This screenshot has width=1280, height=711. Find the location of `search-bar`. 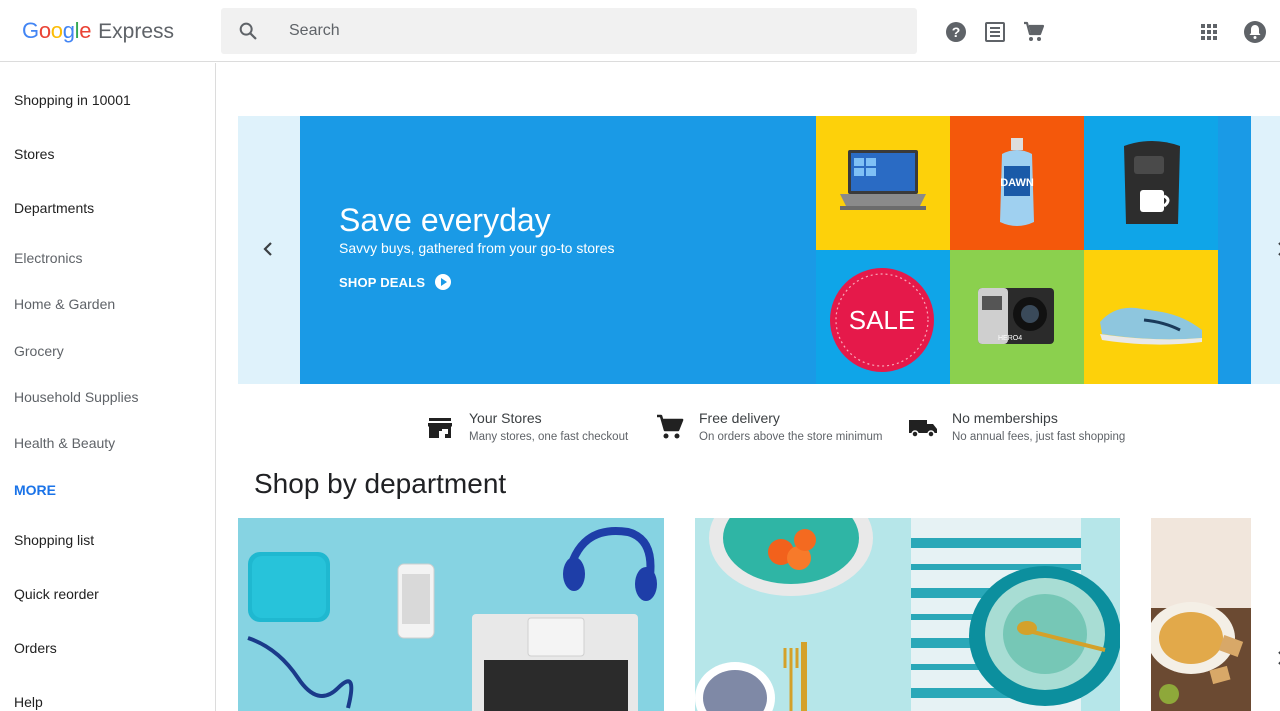

search-bar is located at coordinates (569, 31).